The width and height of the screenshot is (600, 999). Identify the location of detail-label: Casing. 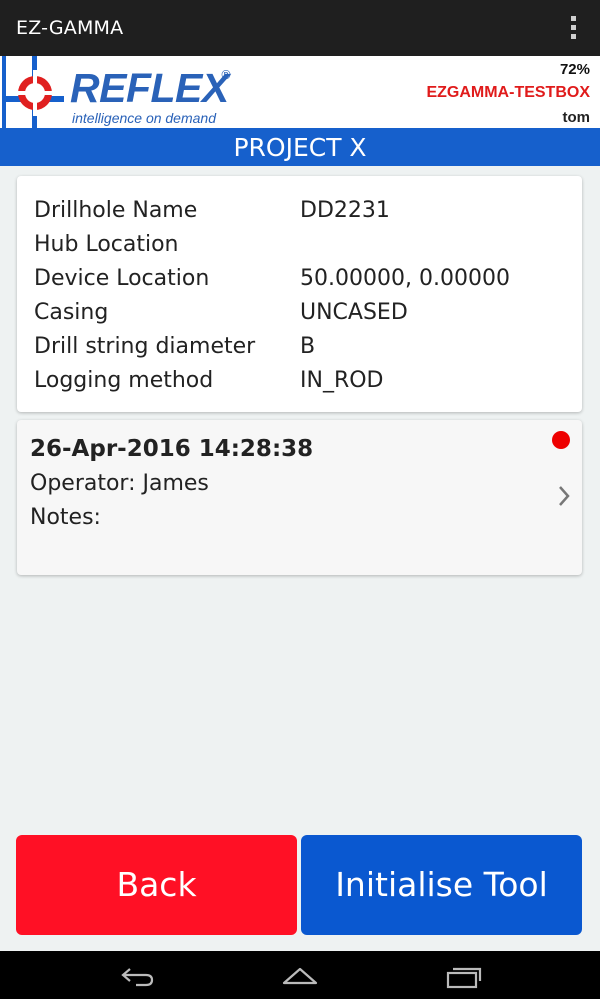
(71, 312).